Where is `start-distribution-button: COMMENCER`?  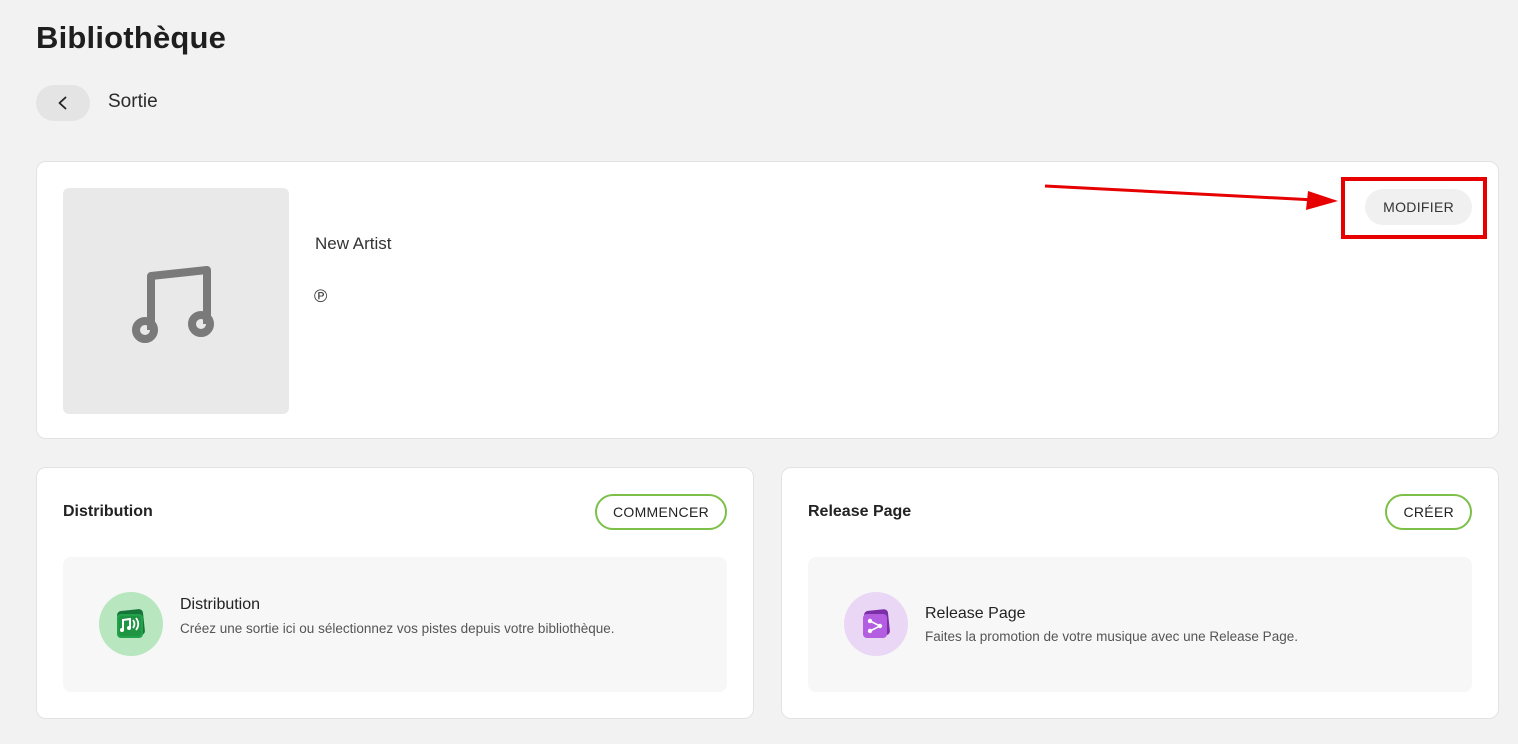 start-distribution-button: COMMENCER is located at coordinates (660, 512).